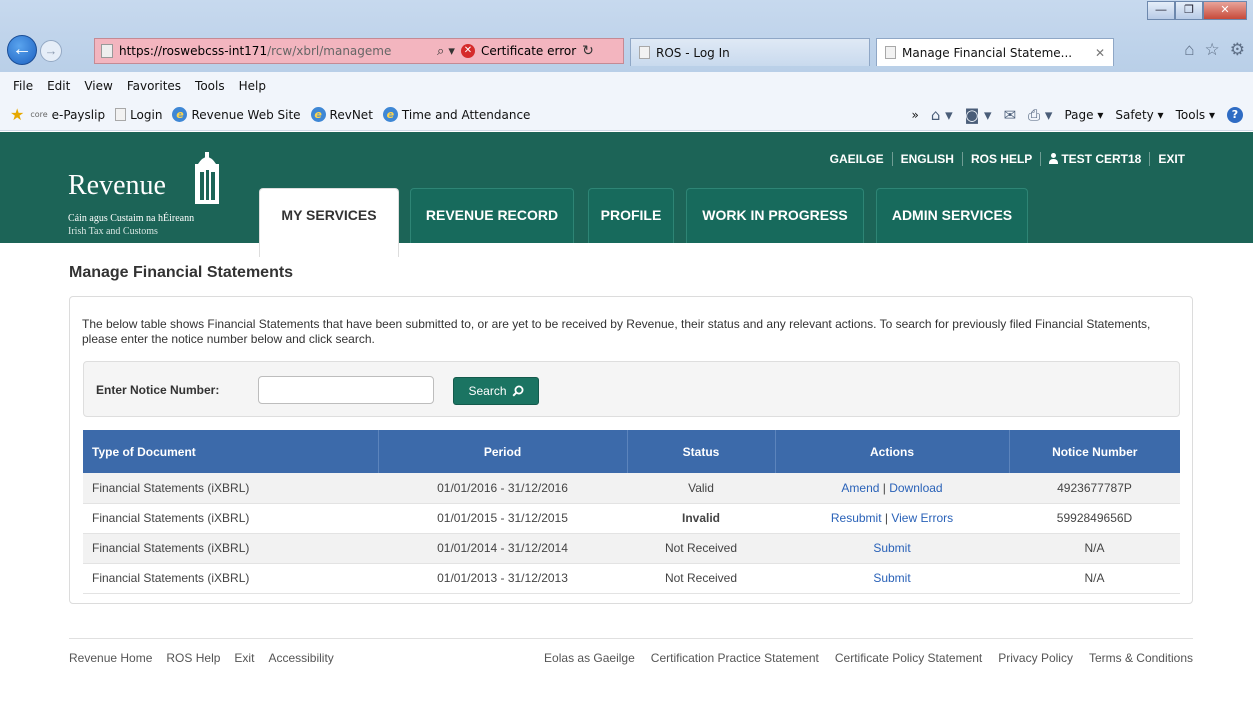  Describe the element at coordinates (502, 548) in the screenshot. I see `cell-period: 01/01/2014 - 31/12/2014` at that location.